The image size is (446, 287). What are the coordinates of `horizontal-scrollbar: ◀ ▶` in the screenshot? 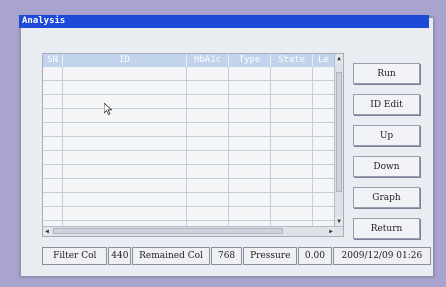 It's located at (193, 231).